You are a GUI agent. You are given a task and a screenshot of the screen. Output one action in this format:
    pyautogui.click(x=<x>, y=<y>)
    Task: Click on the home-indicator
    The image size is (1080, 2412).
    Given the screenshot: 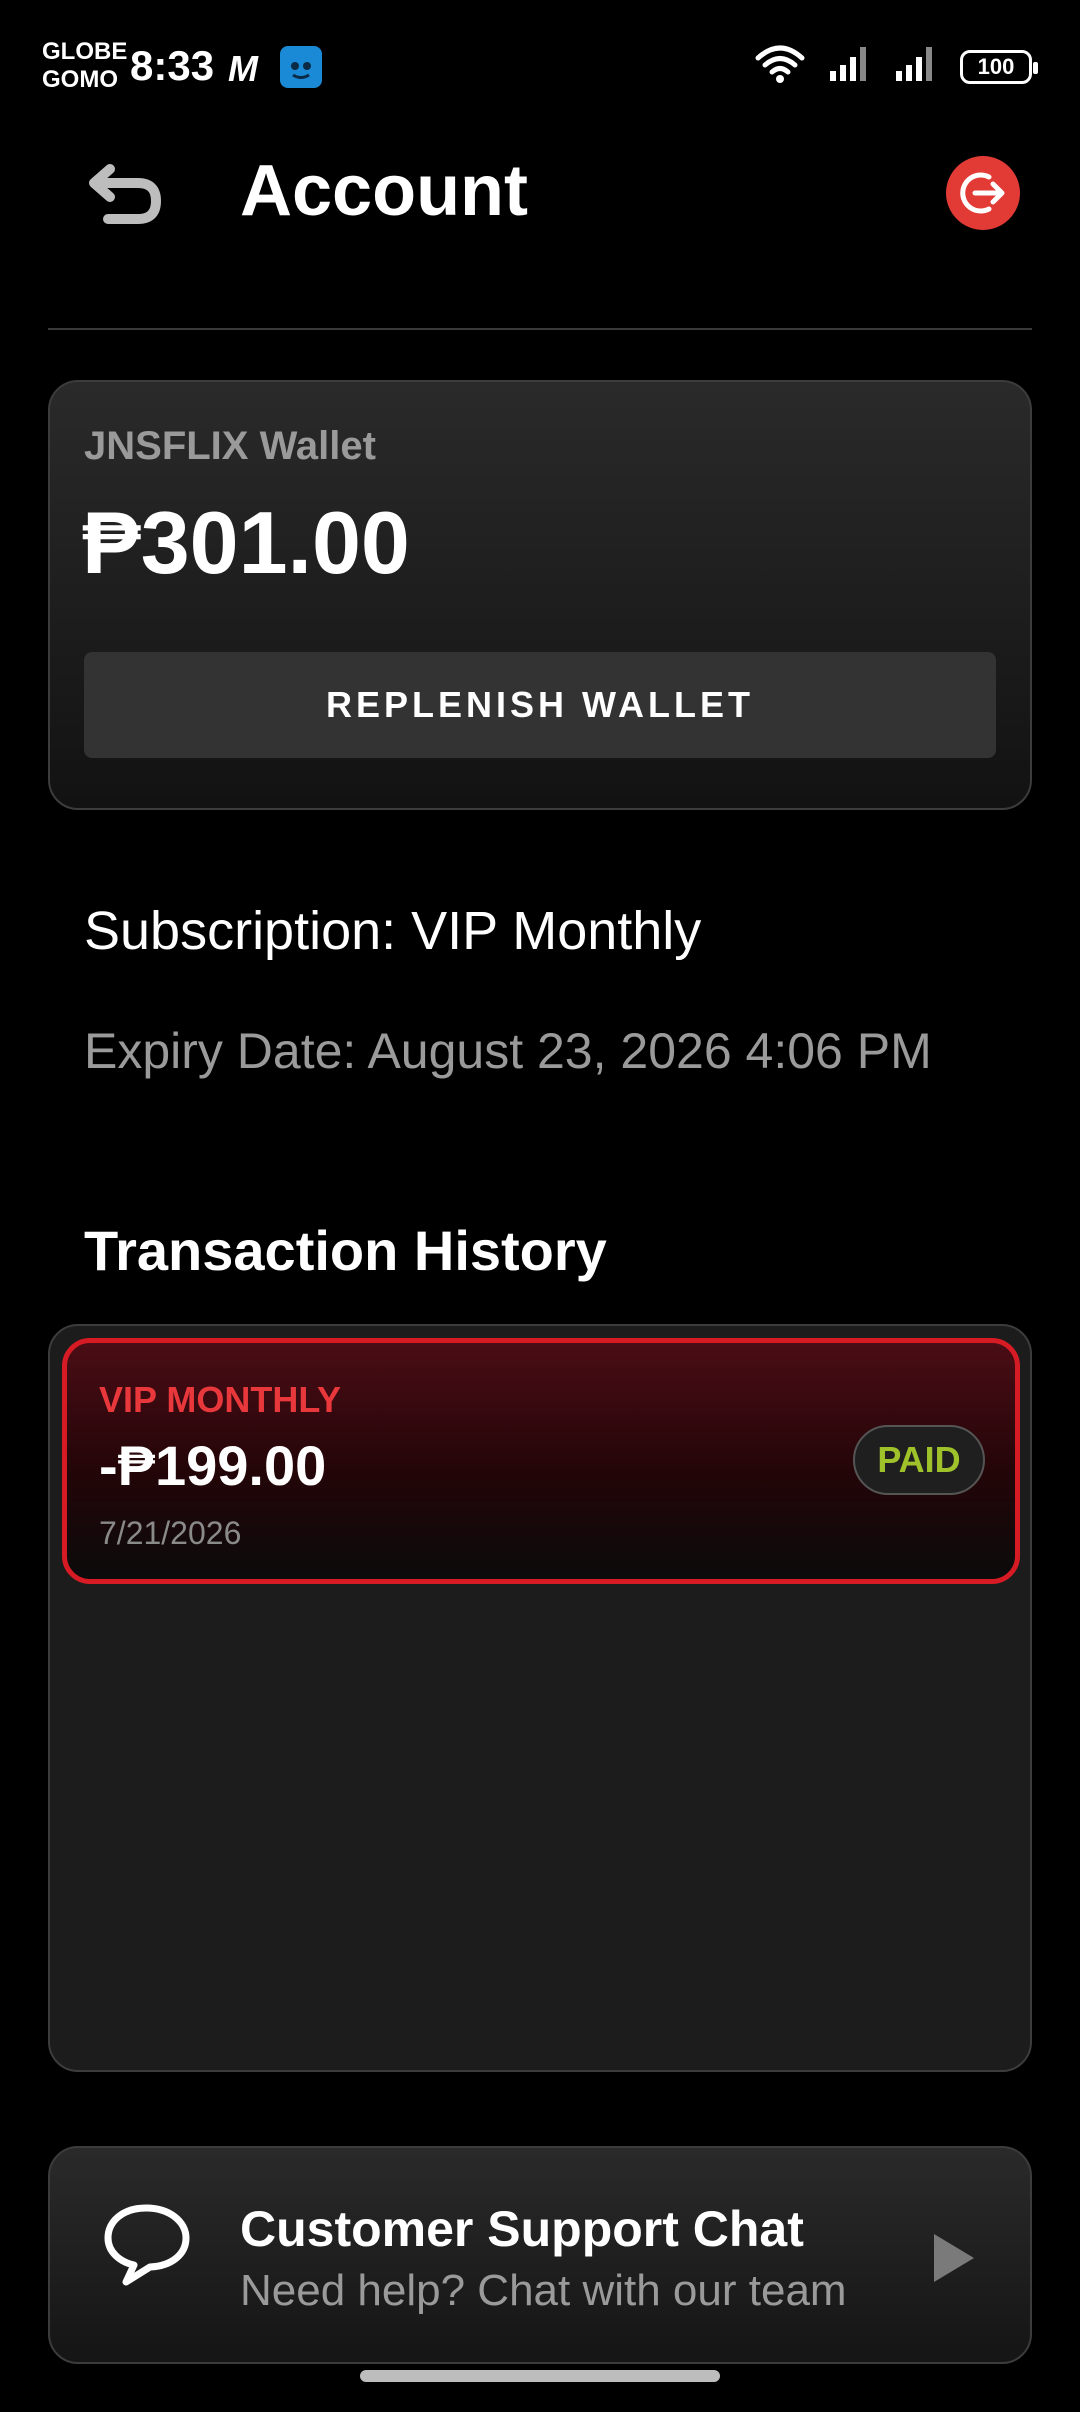 What is the action you would take?
    pyautogui.click(x=540, y=2376)
    